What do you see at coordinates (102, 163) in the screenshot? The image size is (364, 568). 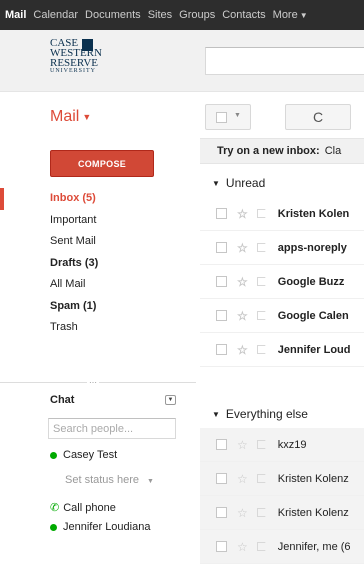 I see `compose-button: COMPOSE` at bounding box center [102, 163].